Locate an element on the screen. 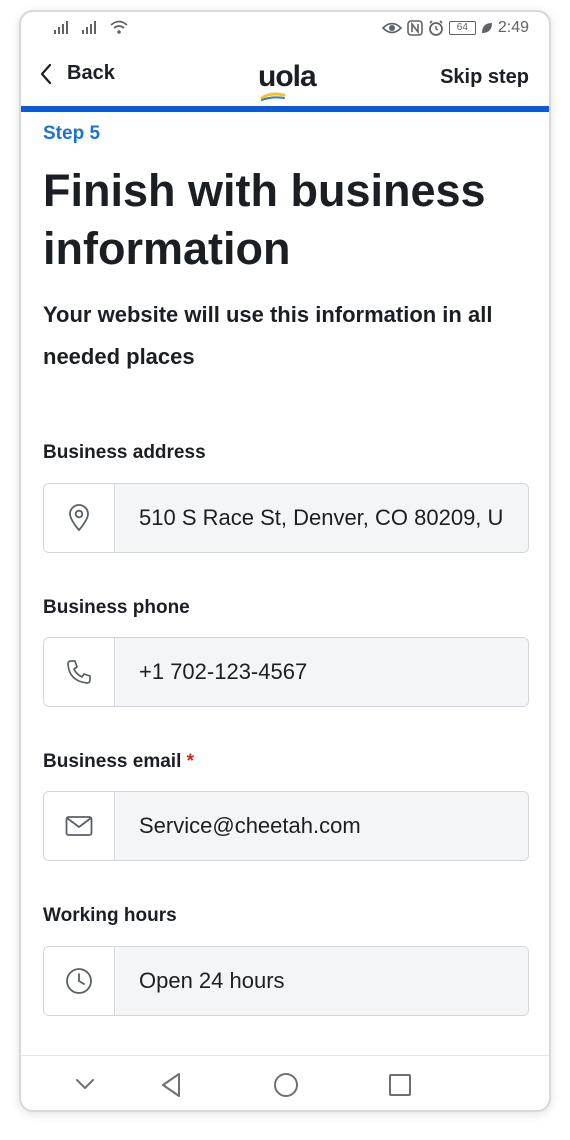 This screenshot has height=1140, width=570. envelope-icon is located at coordinates (79, 826).